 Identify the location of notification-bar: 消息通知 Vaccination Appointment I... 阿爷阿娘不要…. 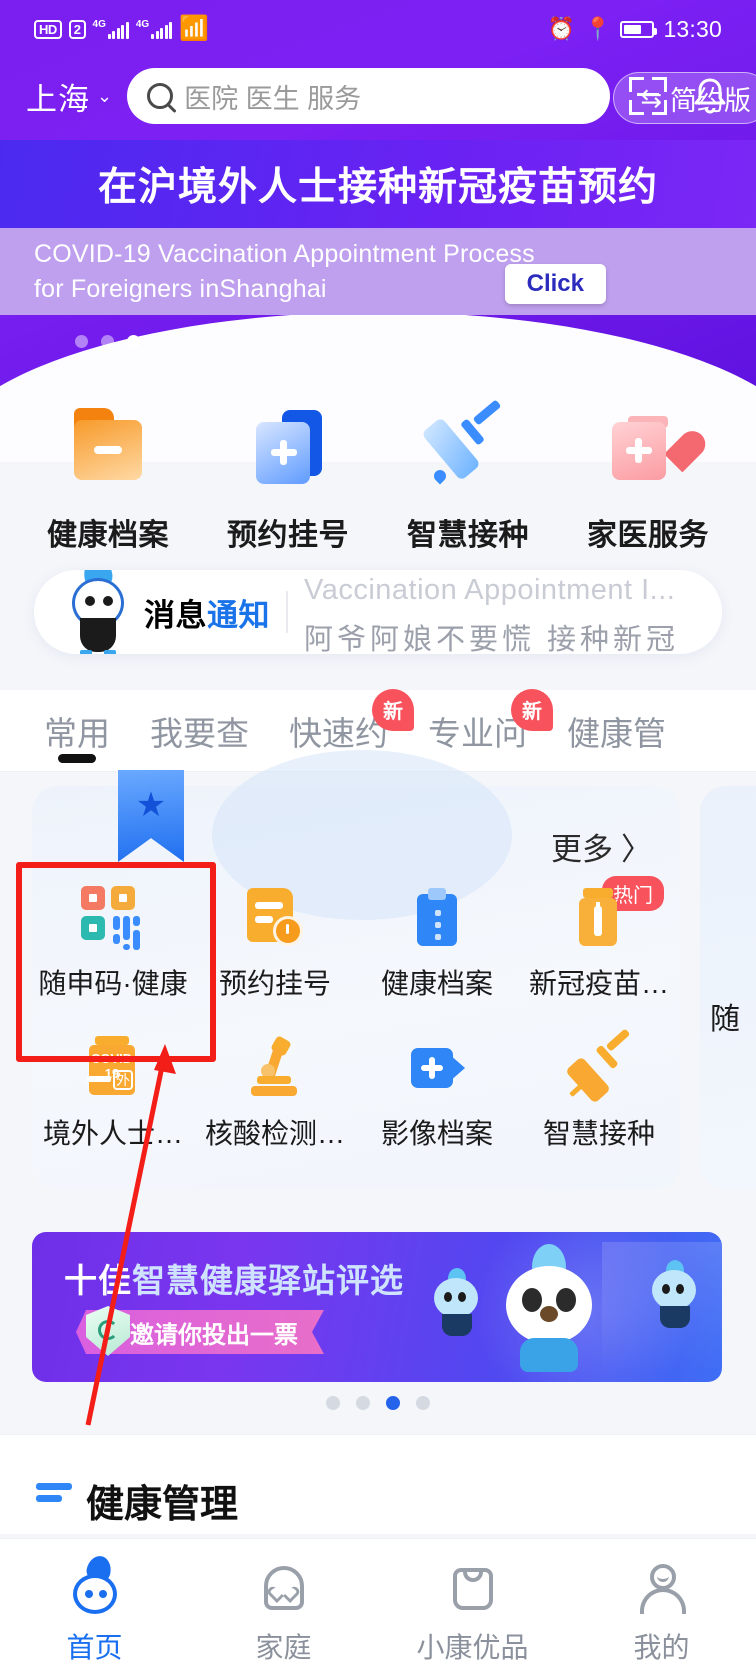
(378, 612).